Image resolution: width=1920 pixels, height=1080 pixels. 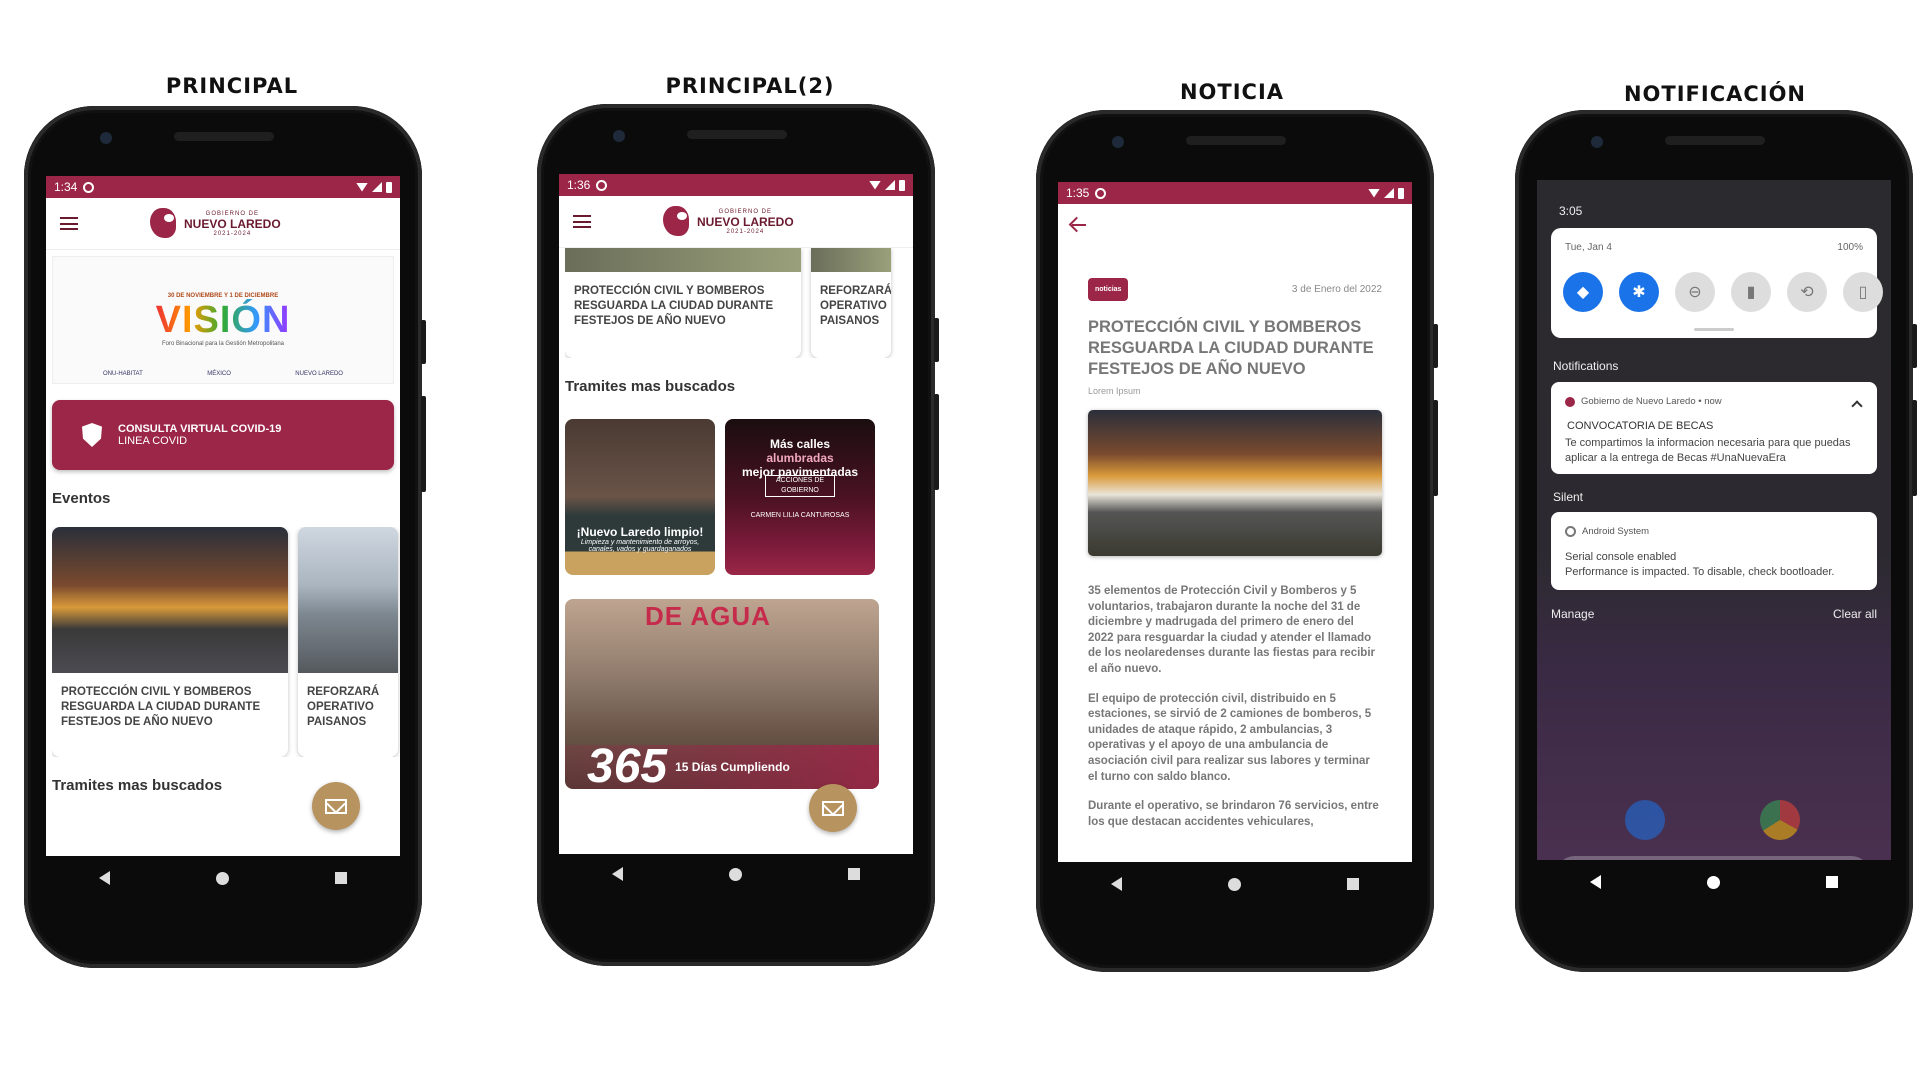 What do you see at coordinates (1863, 292) in the screenshot?
I see `battery-saver-toggle-icon: ▯` at bounding box center [1863, 292].